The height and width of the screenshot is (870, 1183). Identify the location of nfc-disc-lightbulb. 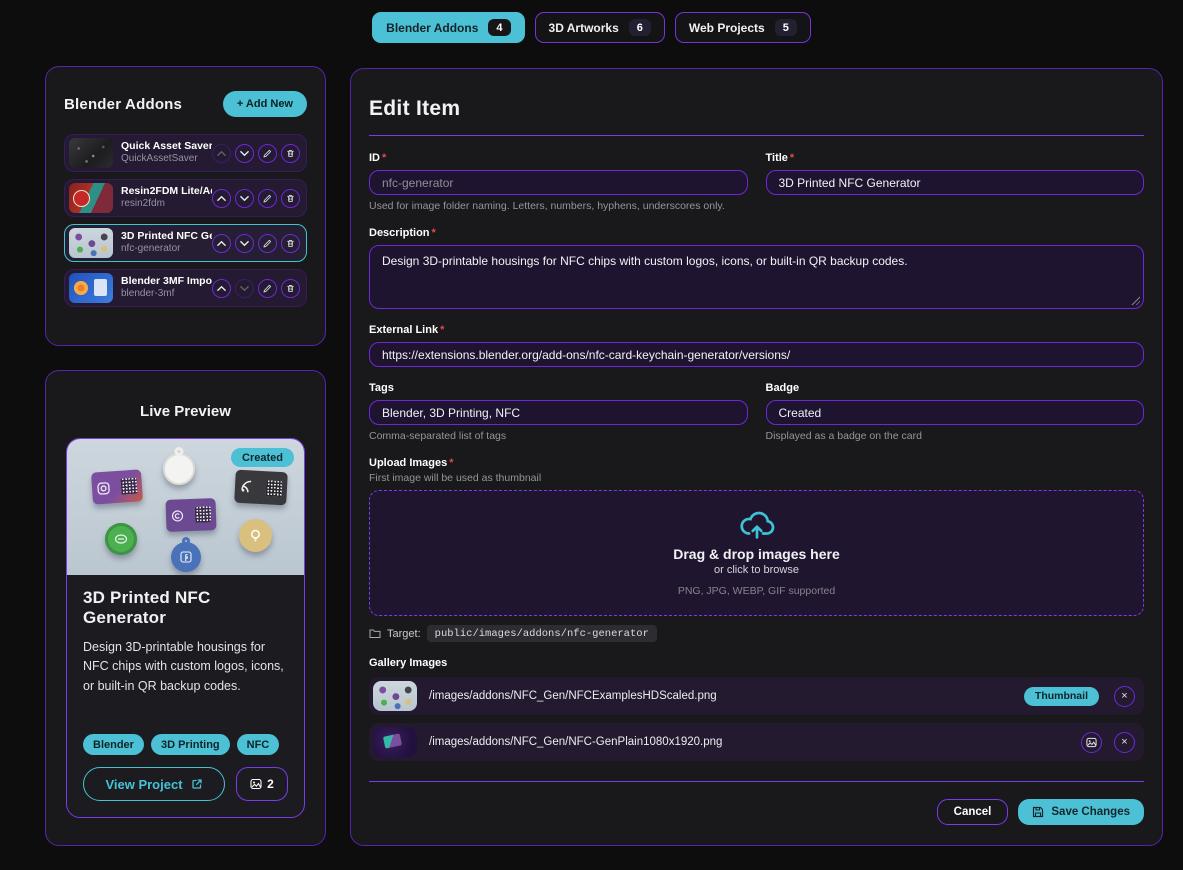
(255, 535).